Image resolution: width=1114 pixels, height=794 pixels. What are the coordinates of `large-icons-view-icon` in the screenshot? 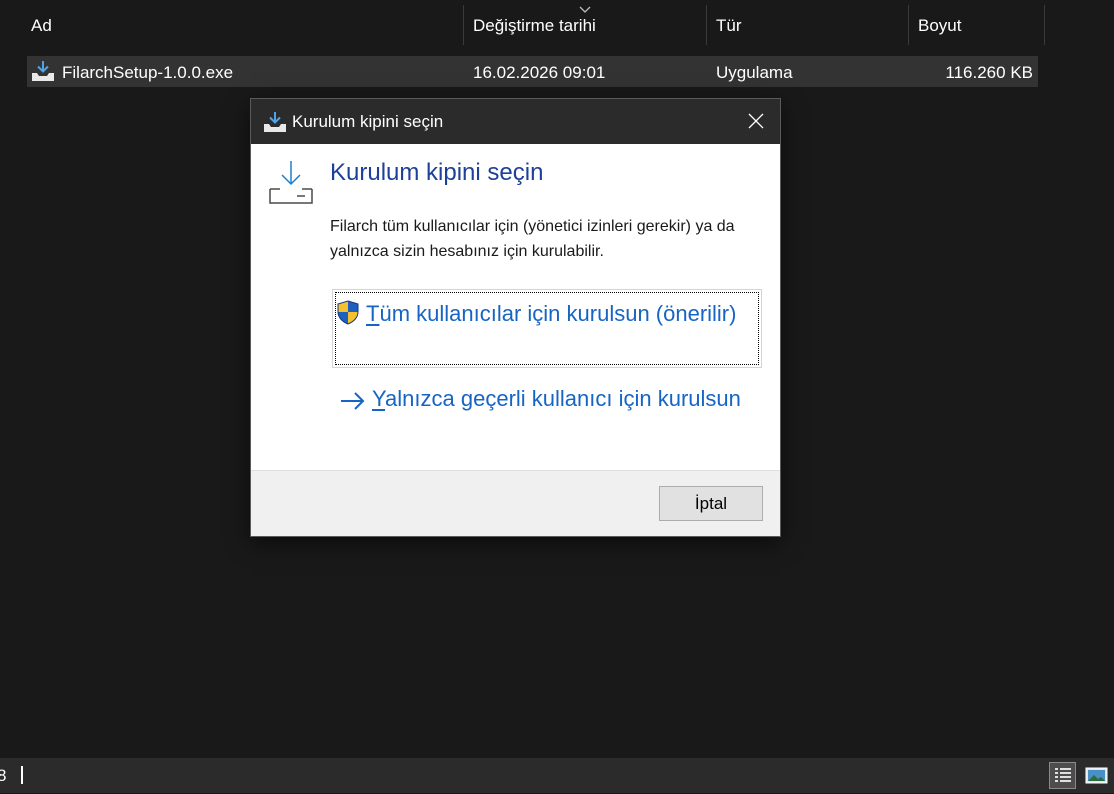 It's located at (1096, 775).